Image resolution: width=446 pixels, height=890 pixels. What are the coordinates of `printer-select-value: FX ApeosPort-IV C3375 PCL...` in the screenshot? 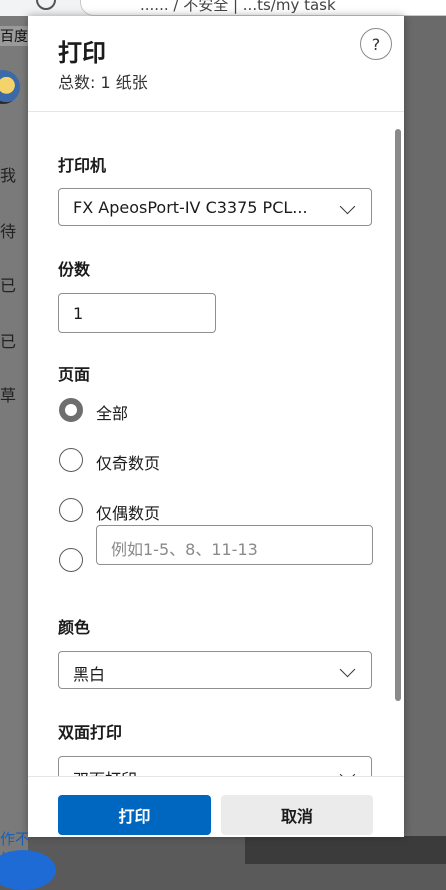 It's located at (190, 207).